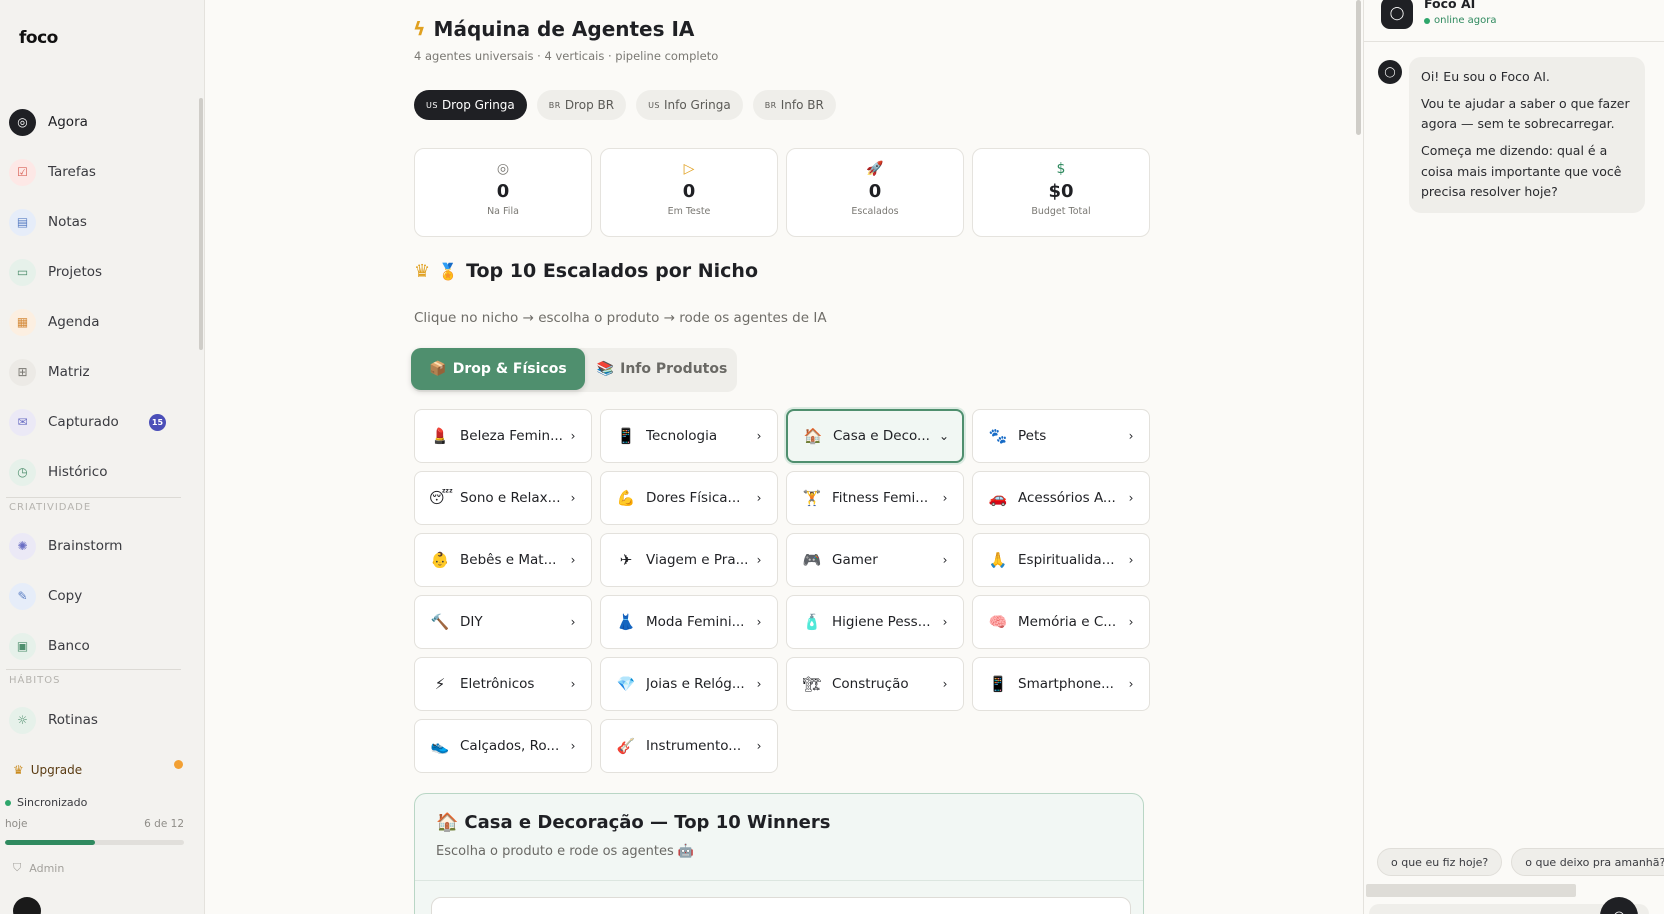 The width and height of the screenshot is (1664, 914). I want to click on sync-label: Sincronizado, so click(52, 802).